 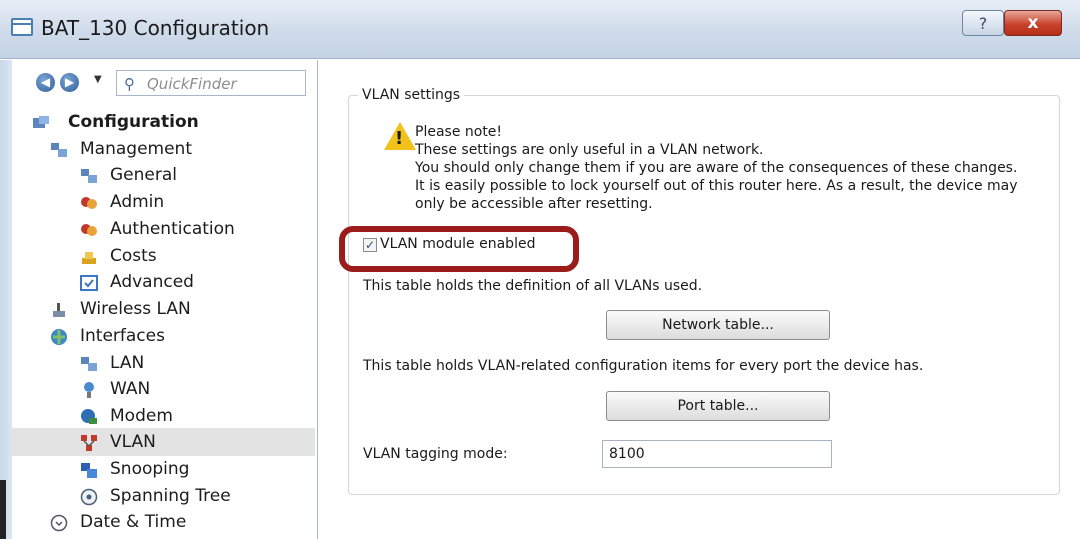 I want to click on interfaces-icon, so click(x=59, y=337).